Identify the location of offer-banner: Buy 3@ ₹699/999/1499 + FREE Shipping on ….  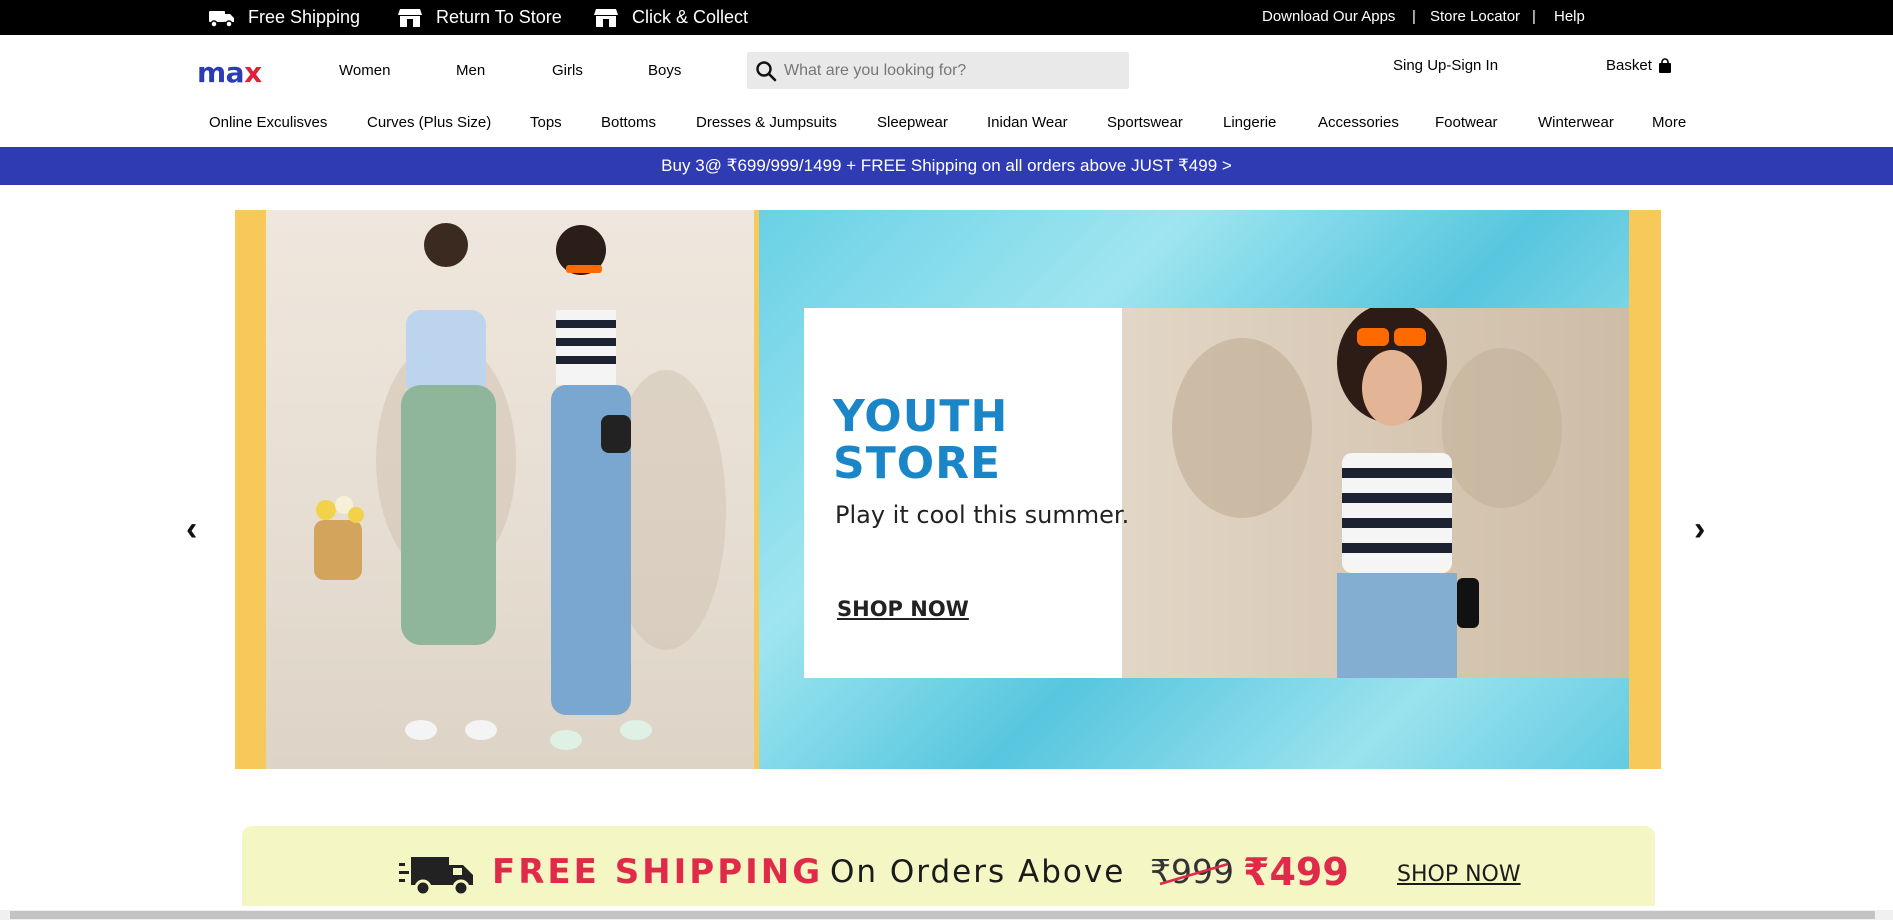
(946, 166).